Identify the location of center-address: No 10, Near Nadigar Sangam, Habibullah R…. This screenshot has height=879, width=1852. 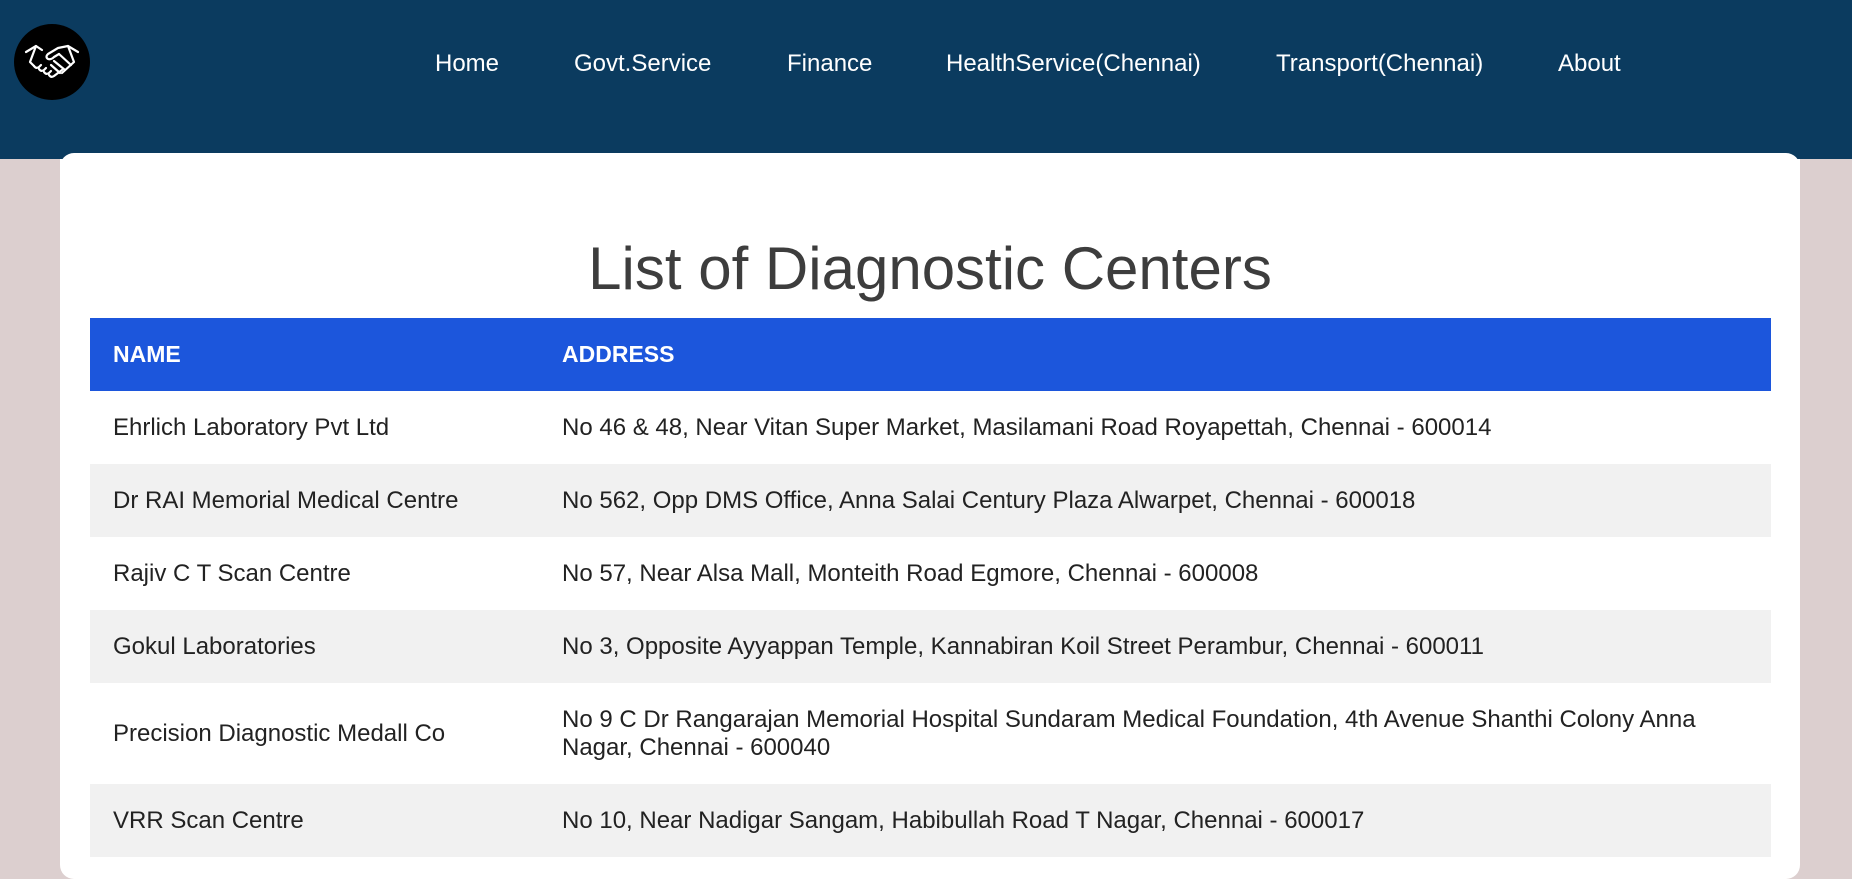
(1155, 820).